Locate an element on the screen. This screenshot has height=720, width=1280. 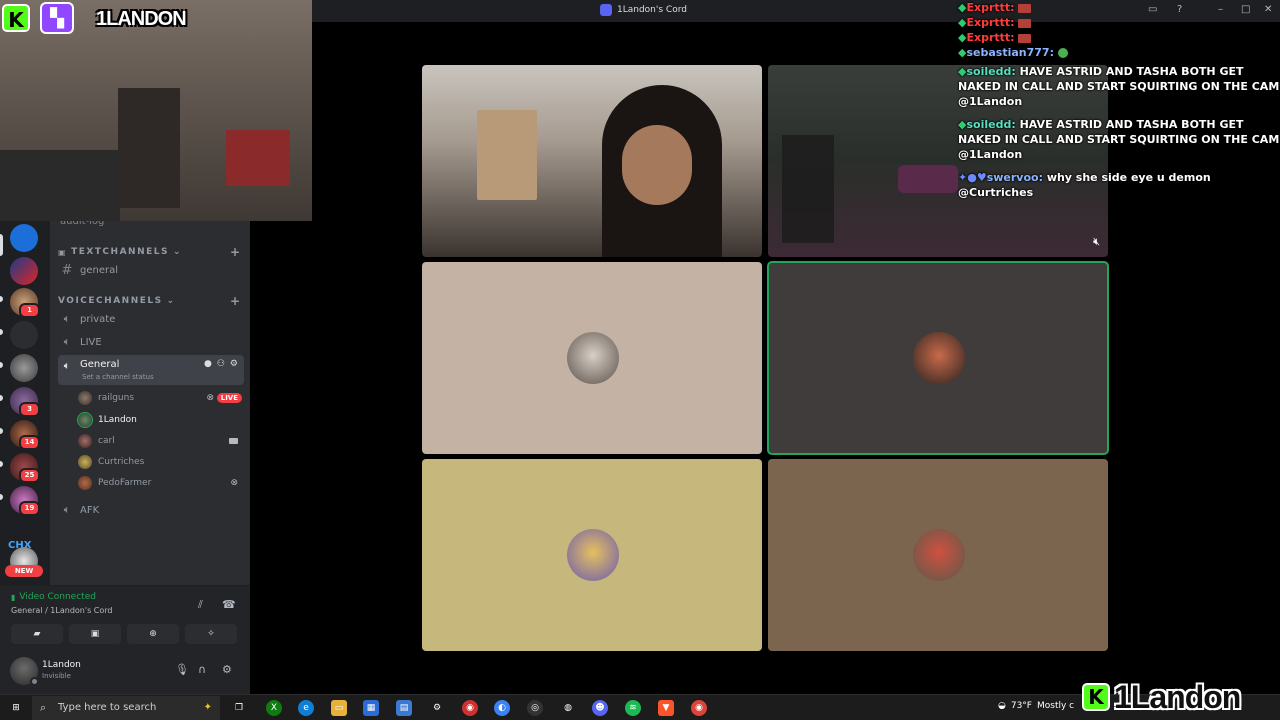
discord-icon: ☻ is located at coordinates (600, 708).